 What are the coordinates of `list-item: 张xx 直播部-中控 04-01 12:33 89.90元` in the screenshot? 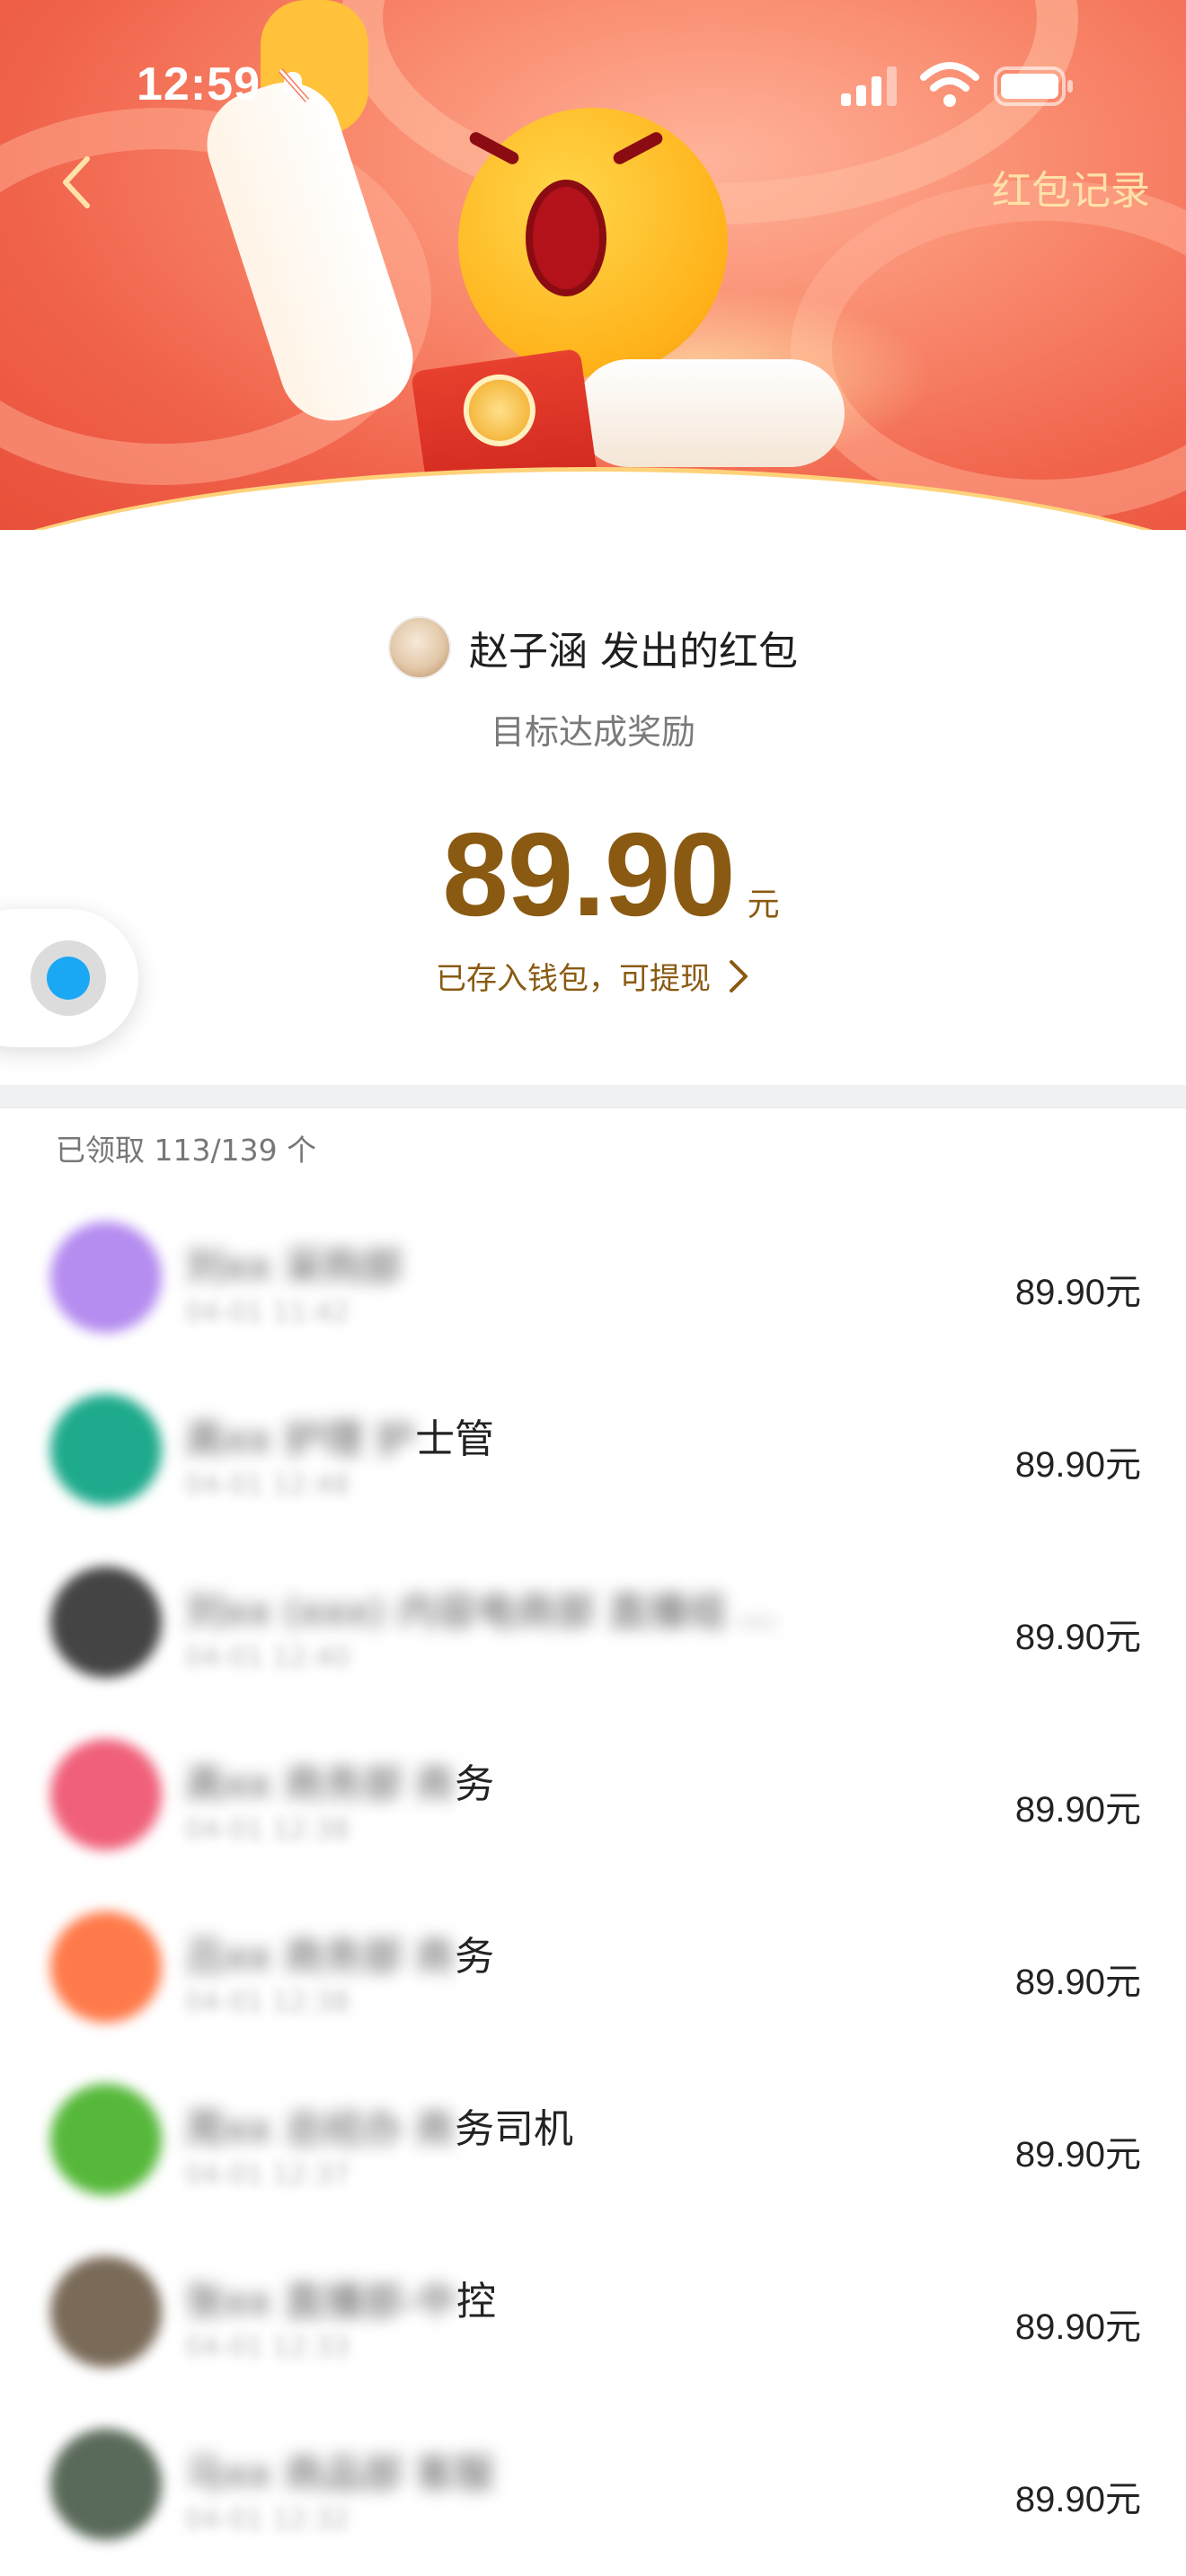 It's located at (593, 2321).